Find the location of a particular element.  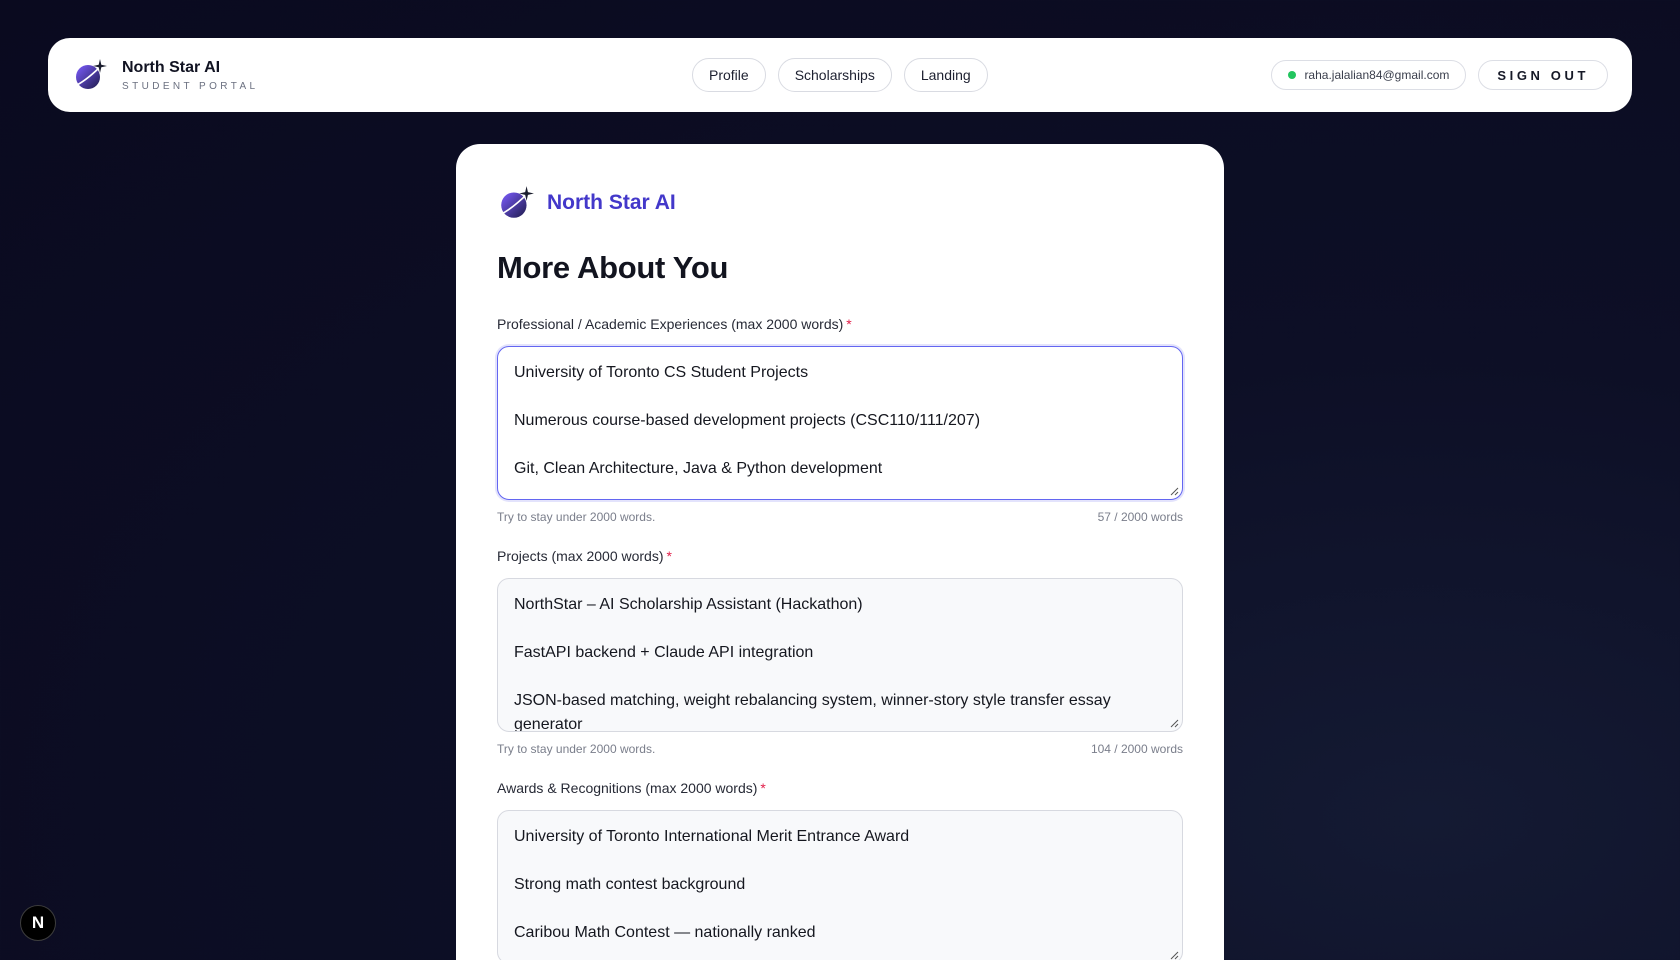

projects-label: Projects (max 2000 words) * is located at coordinates (584, 556).